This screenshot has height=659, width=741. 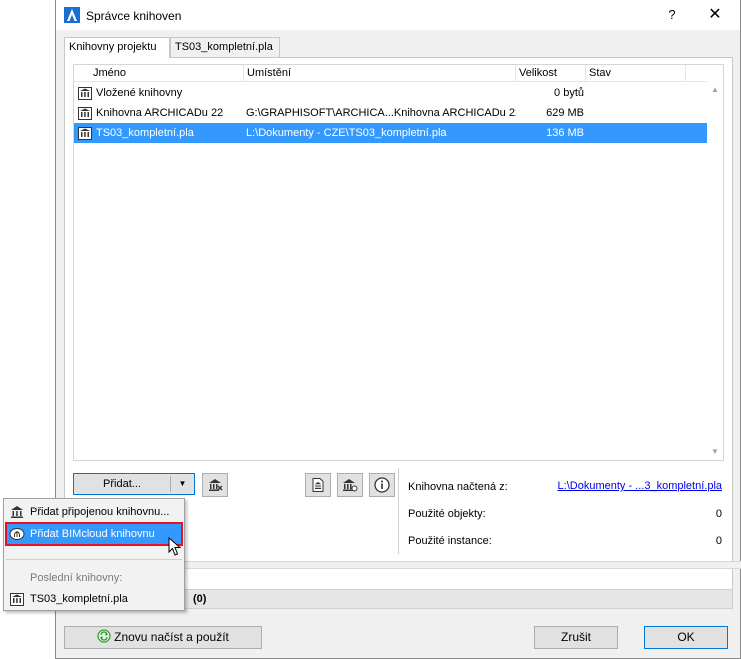 What do you see at coordinates (636, 73) in the screenshot?
I see `column-header-status: Stav` at bounding box center [636, 73].